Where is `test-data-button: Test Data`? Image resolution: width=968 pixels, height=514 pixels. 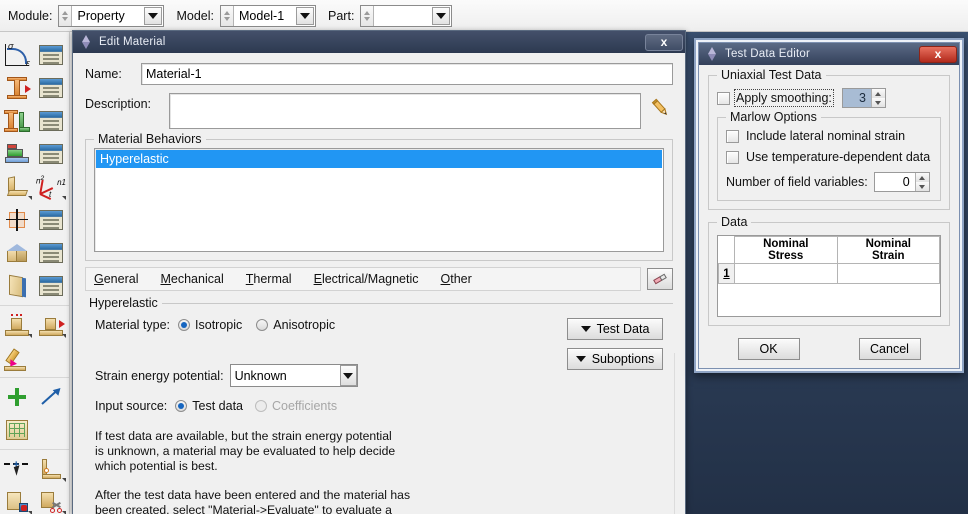 test-data-button: Test Data is located at coordinates (615, 329).